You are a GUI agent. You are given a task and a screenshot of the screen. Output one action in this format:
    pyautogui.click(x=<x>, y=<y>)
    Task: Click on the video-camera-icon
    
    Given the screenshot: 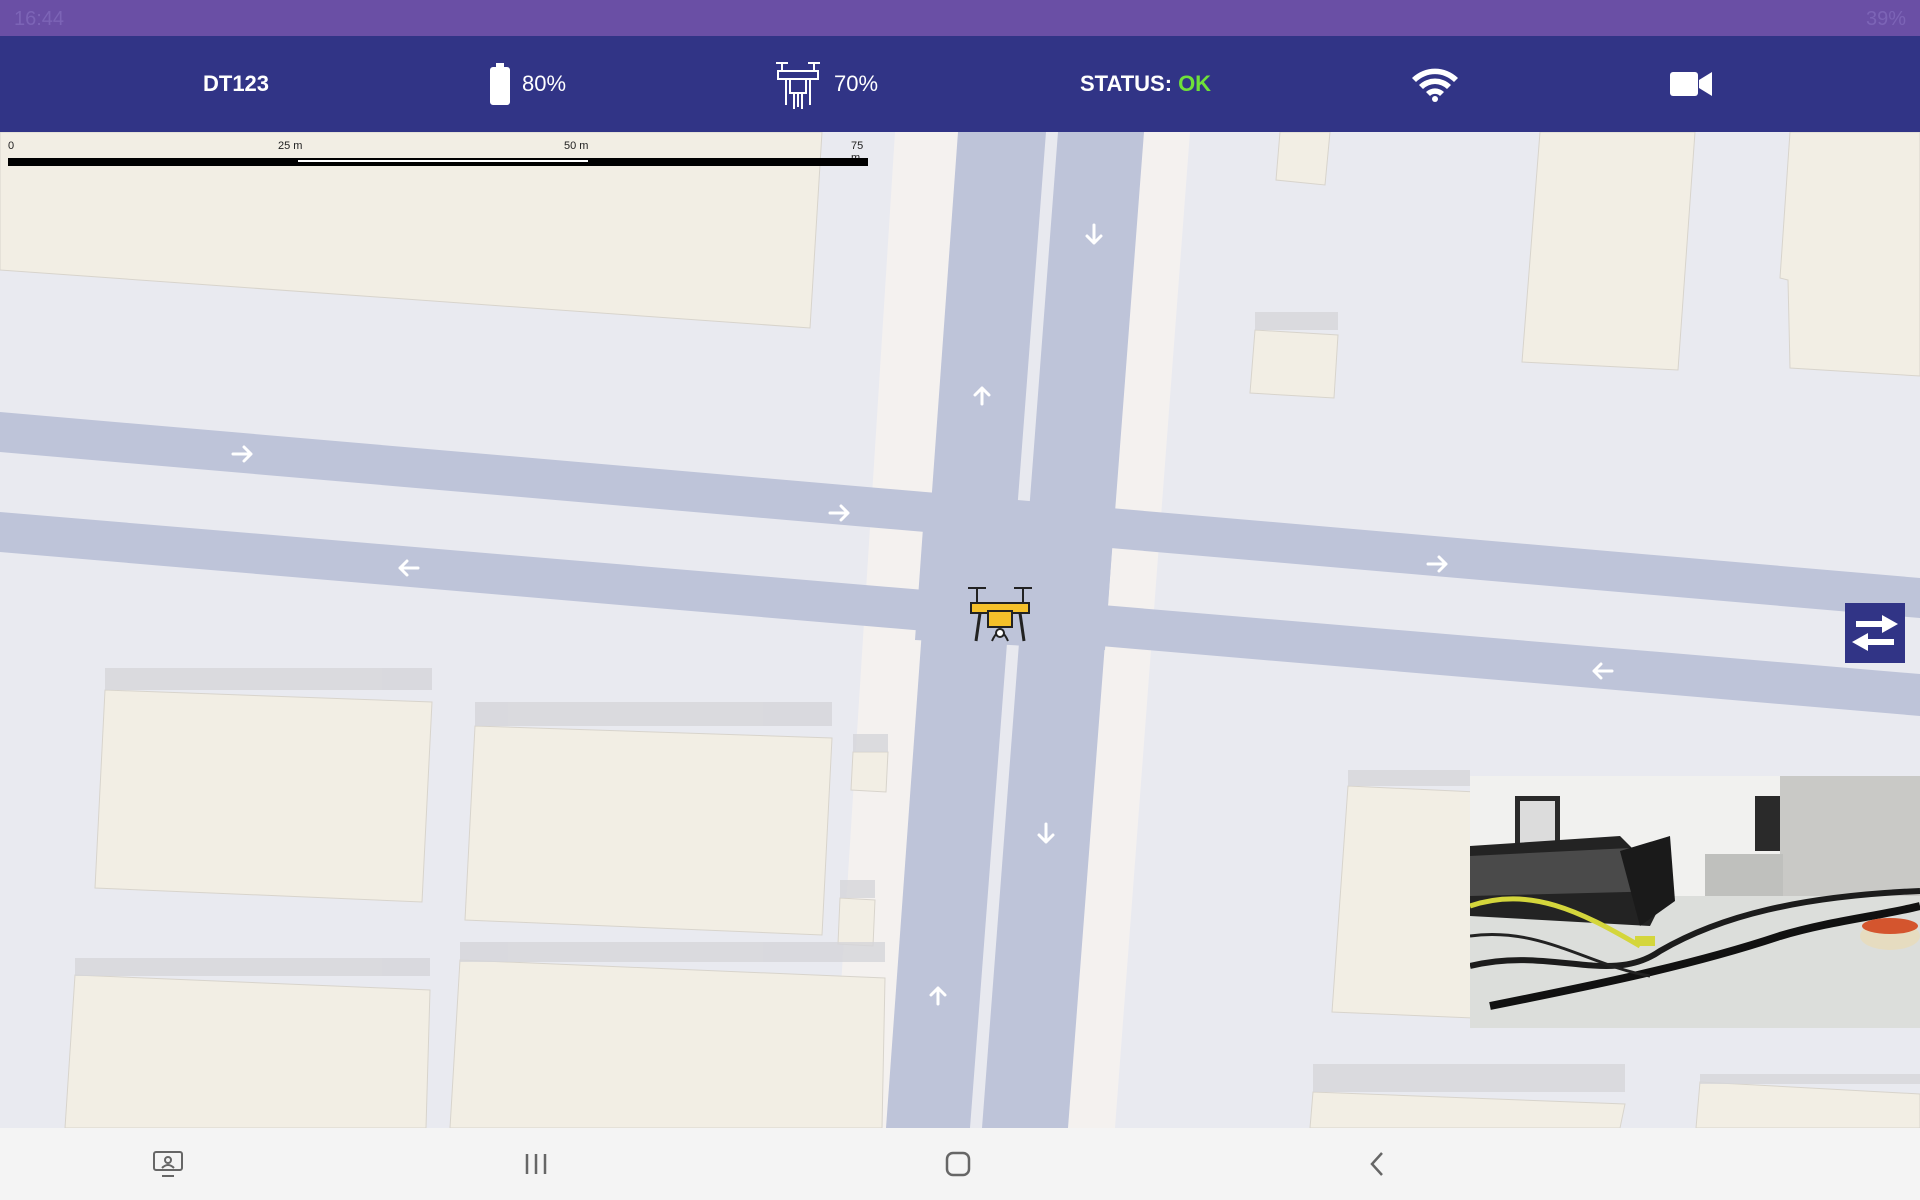 What is the action you would take?
    pyautogui.click(x=1691, y=84)
    